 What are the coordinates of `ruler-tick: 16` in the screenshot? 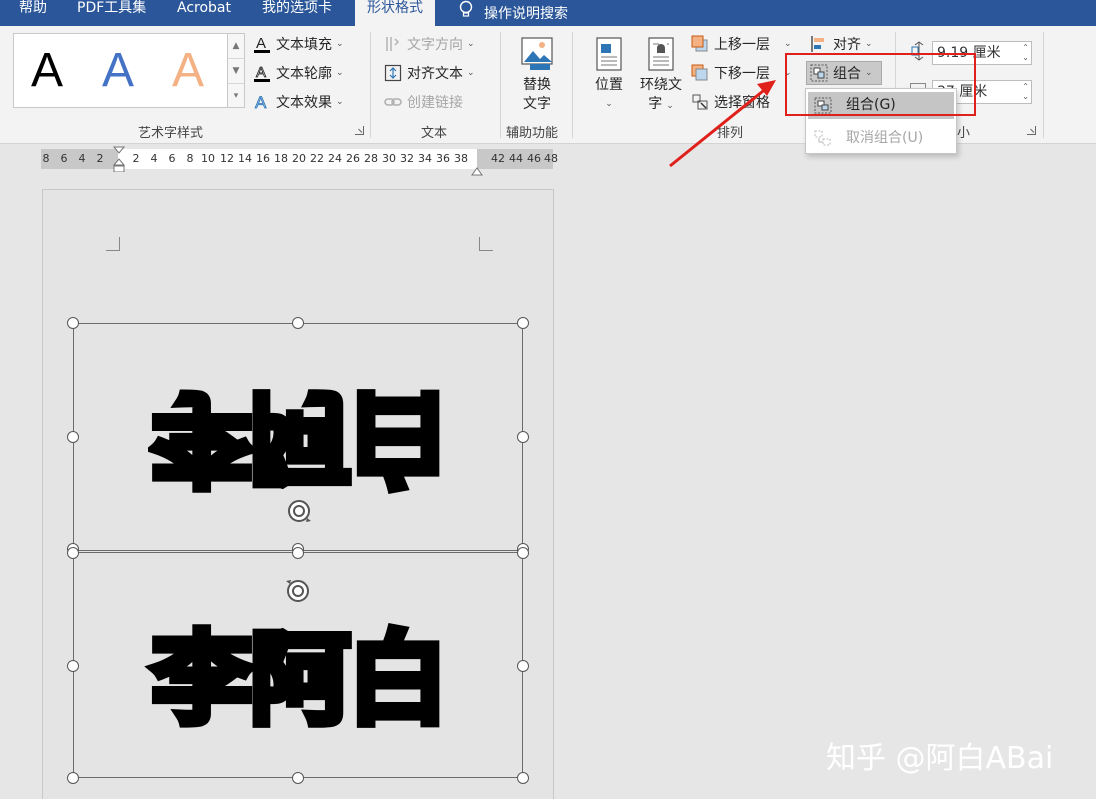 It's located at (263, 158).